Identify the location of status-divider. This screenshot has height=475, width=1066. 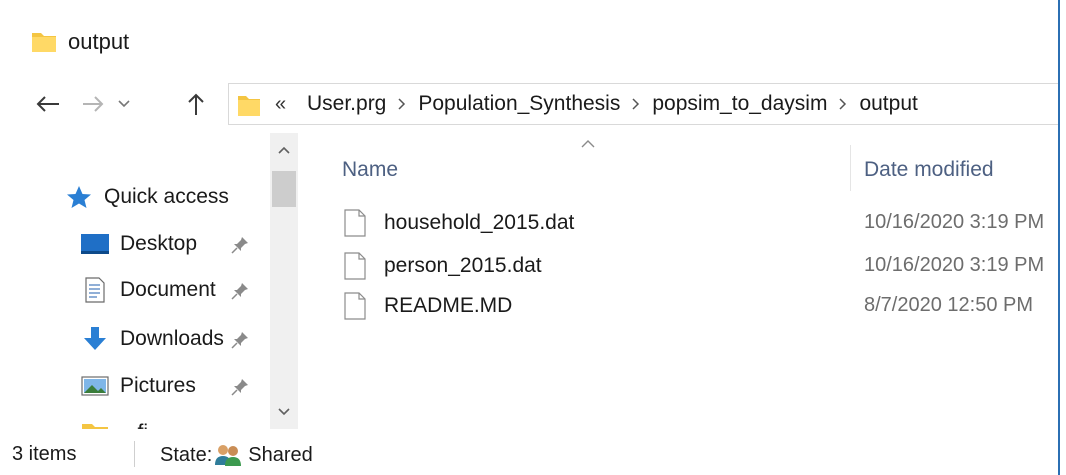
(134, 454).